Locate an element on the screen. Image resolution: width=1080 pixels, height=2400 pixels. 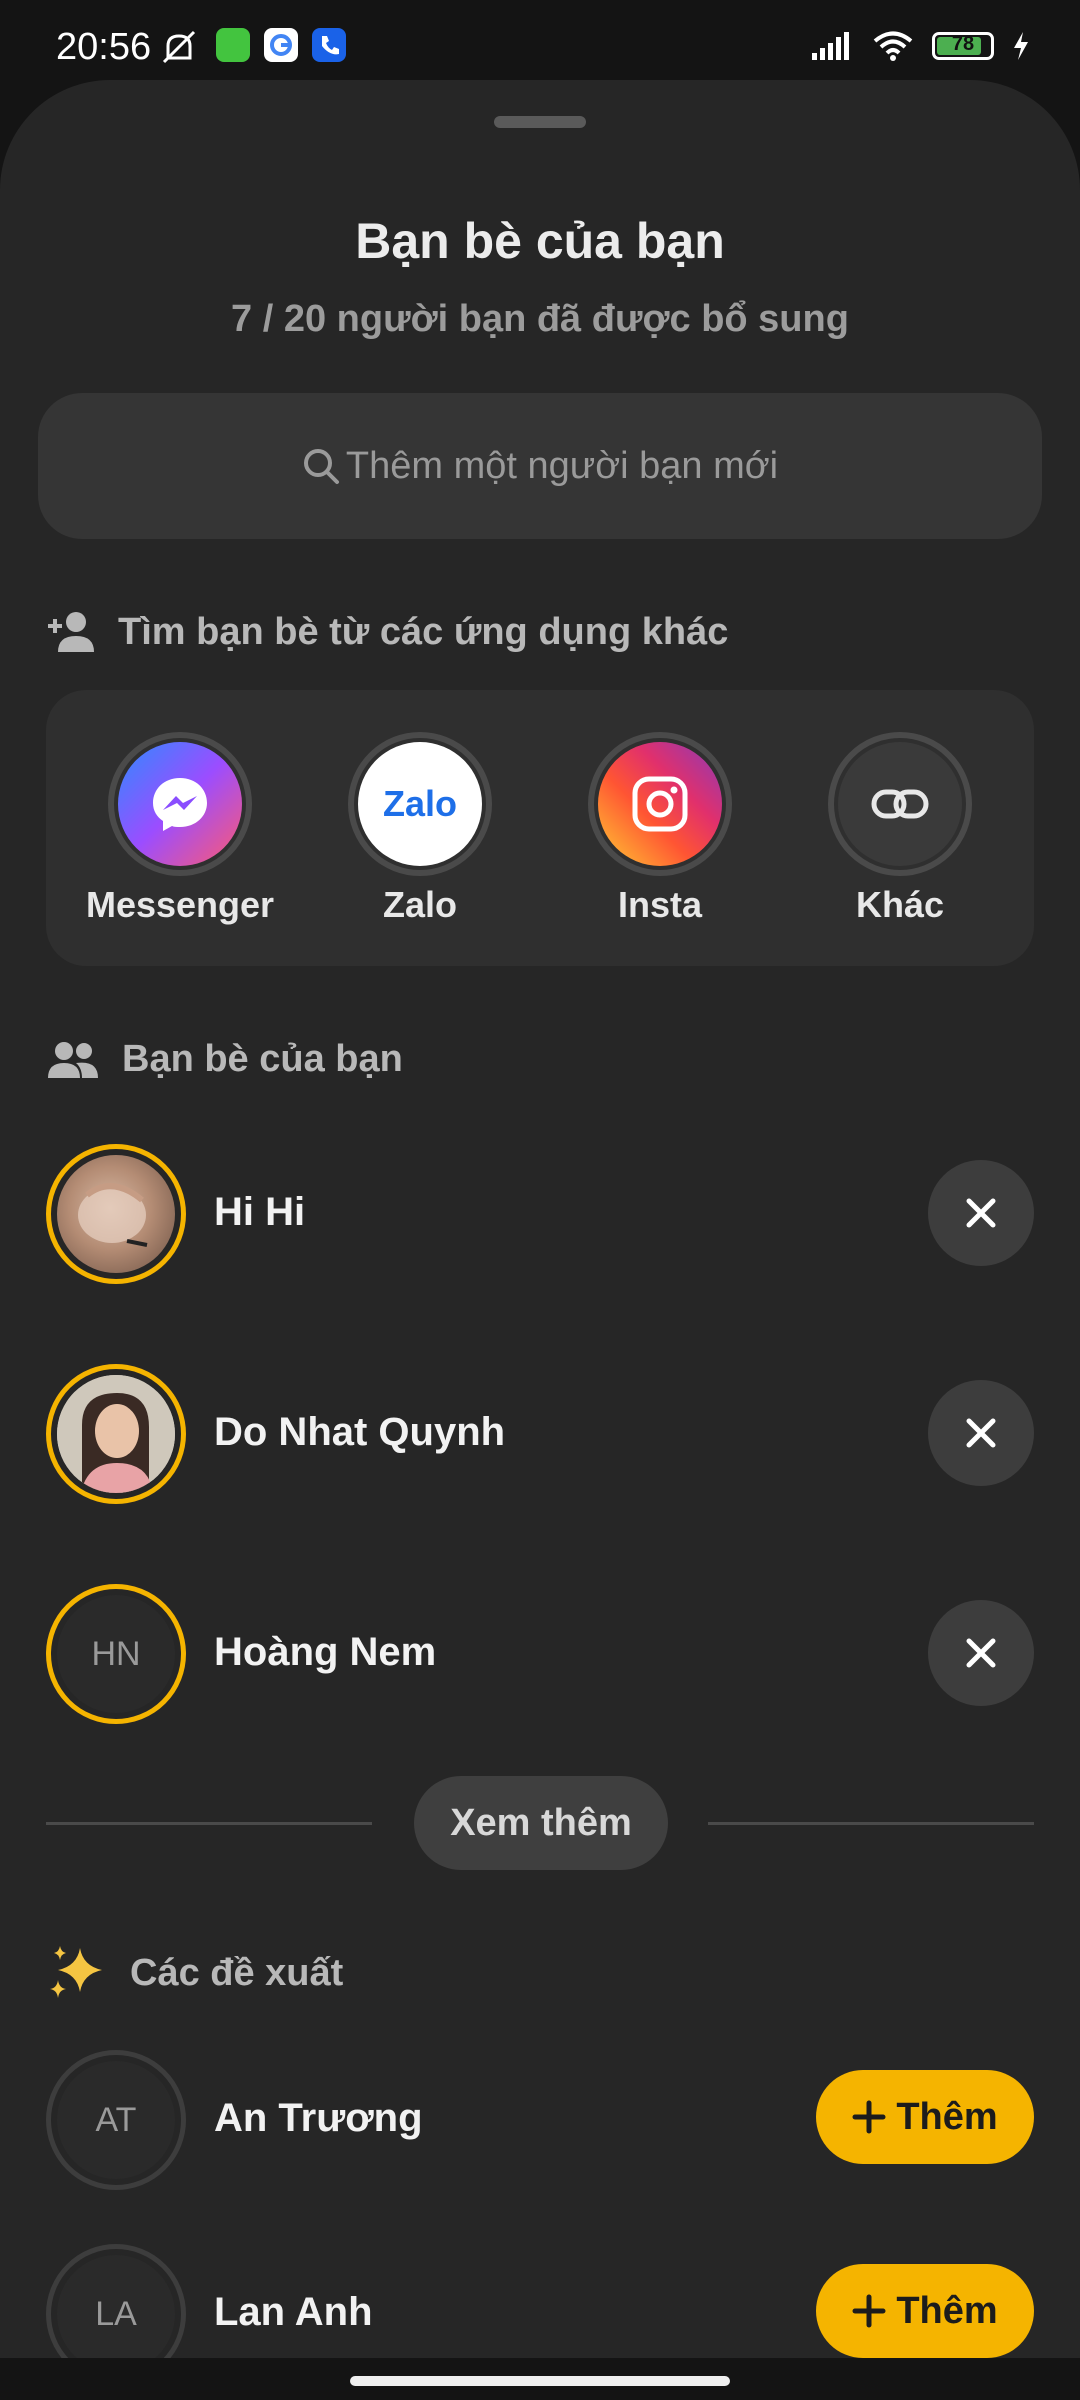
apps-card: Messenger Zalo Zalo Insta Khác is located at coordinates (540, 828).